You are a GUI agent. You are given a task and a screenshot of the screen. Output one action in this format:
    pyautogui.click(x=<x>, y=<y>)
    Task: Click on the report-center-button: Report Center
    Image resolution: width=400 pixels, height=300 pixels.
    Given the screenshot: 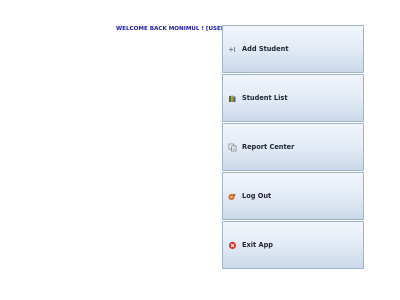 What is the action you would take?
    pyautogui.click(x=293, y=147)
    